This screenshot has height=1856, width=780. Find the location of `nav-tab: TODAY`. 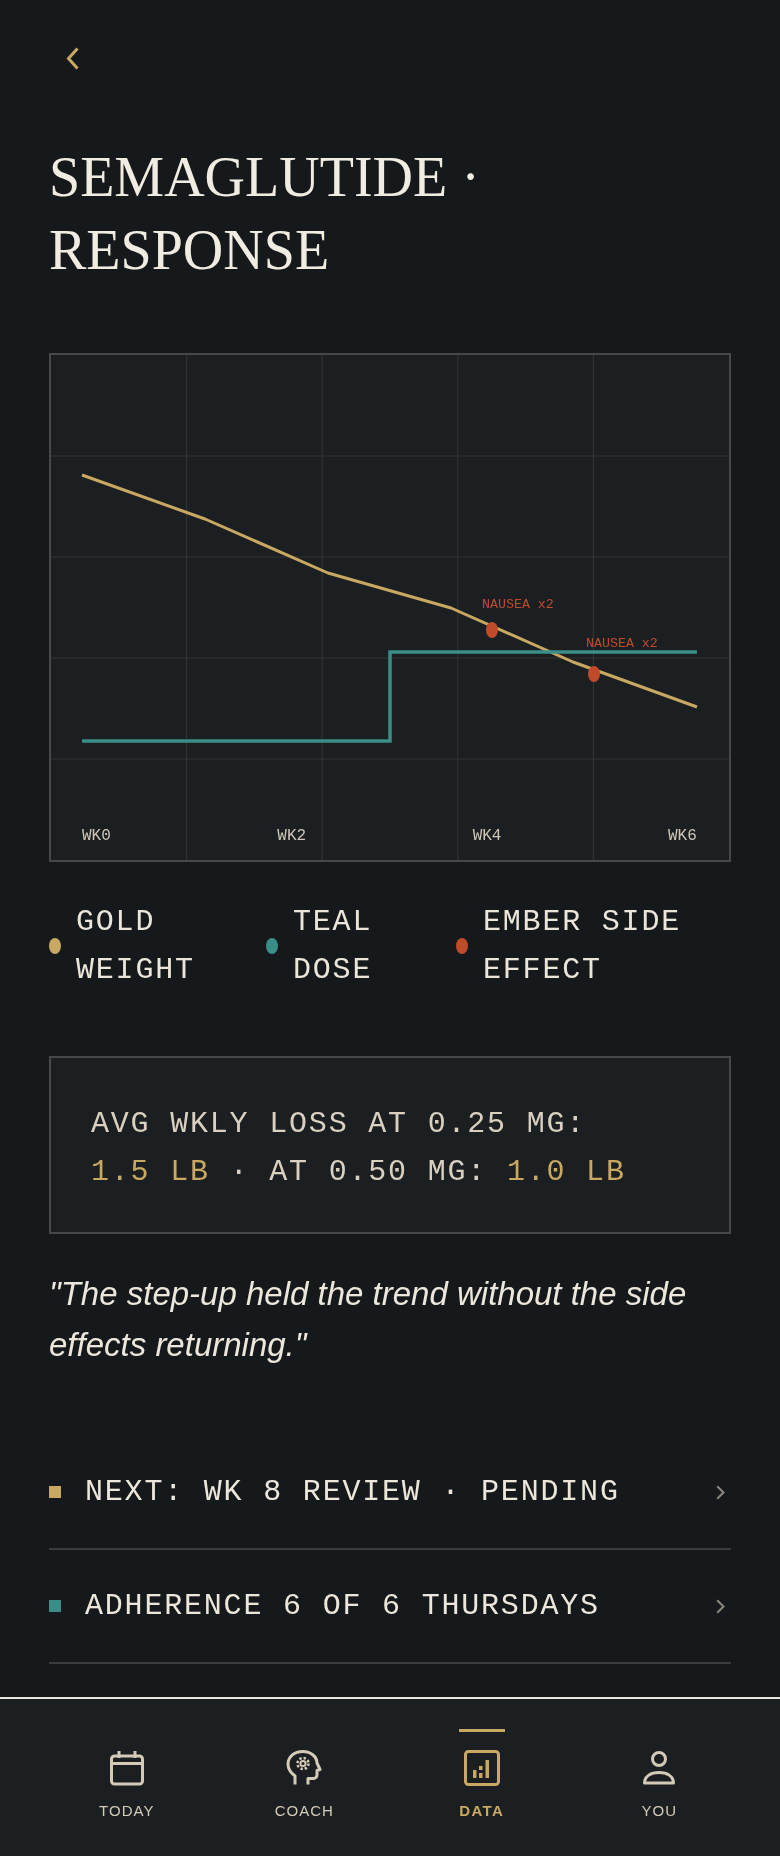

nav-tab: TODAY is located at coordinates (127, 1777).